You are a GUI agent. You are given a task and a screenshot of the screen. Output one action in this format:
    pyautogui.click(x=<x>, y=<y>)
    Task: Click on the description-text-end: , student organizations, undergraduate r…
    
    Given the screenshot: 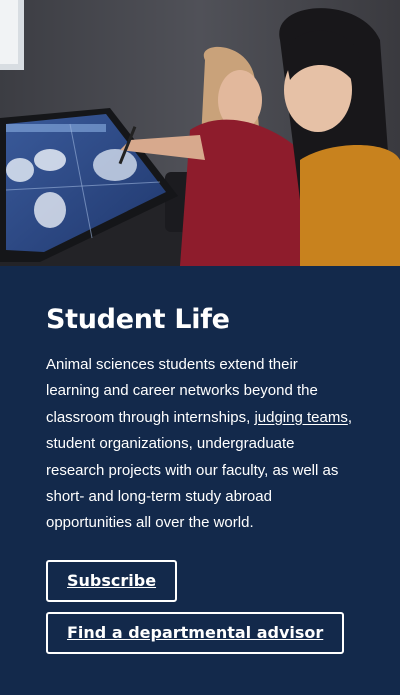 What is the action you would take?
    pyautogui.click(x=199, y=470)
    